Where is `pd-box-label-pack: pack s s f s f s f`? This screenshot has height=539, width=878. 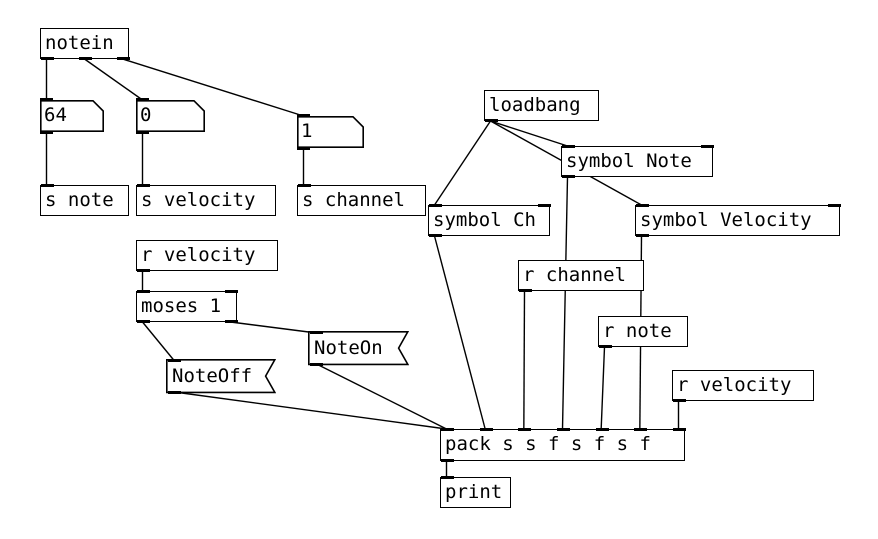 pd-box-label-pack: pack s s f s f s f is located at coordinates (548, 444).